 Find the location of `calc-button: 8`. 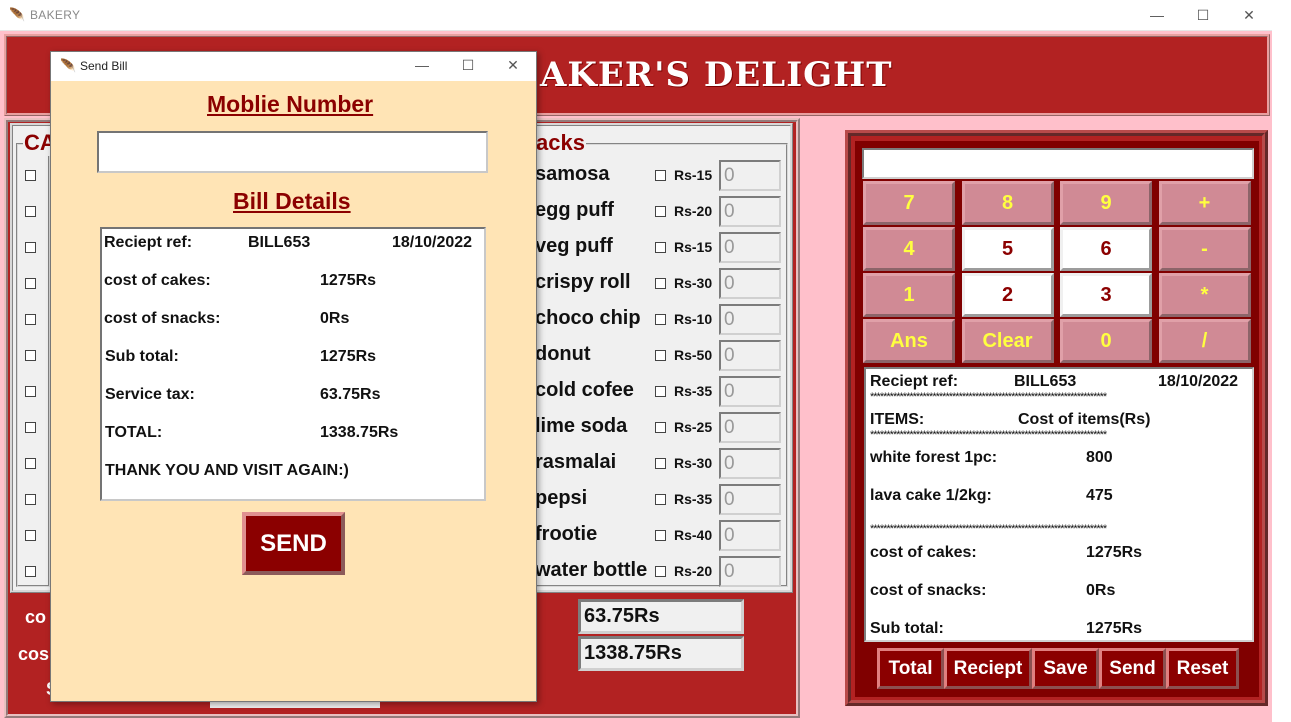

calc-button: 8 is located at coordinates (1007, 203).